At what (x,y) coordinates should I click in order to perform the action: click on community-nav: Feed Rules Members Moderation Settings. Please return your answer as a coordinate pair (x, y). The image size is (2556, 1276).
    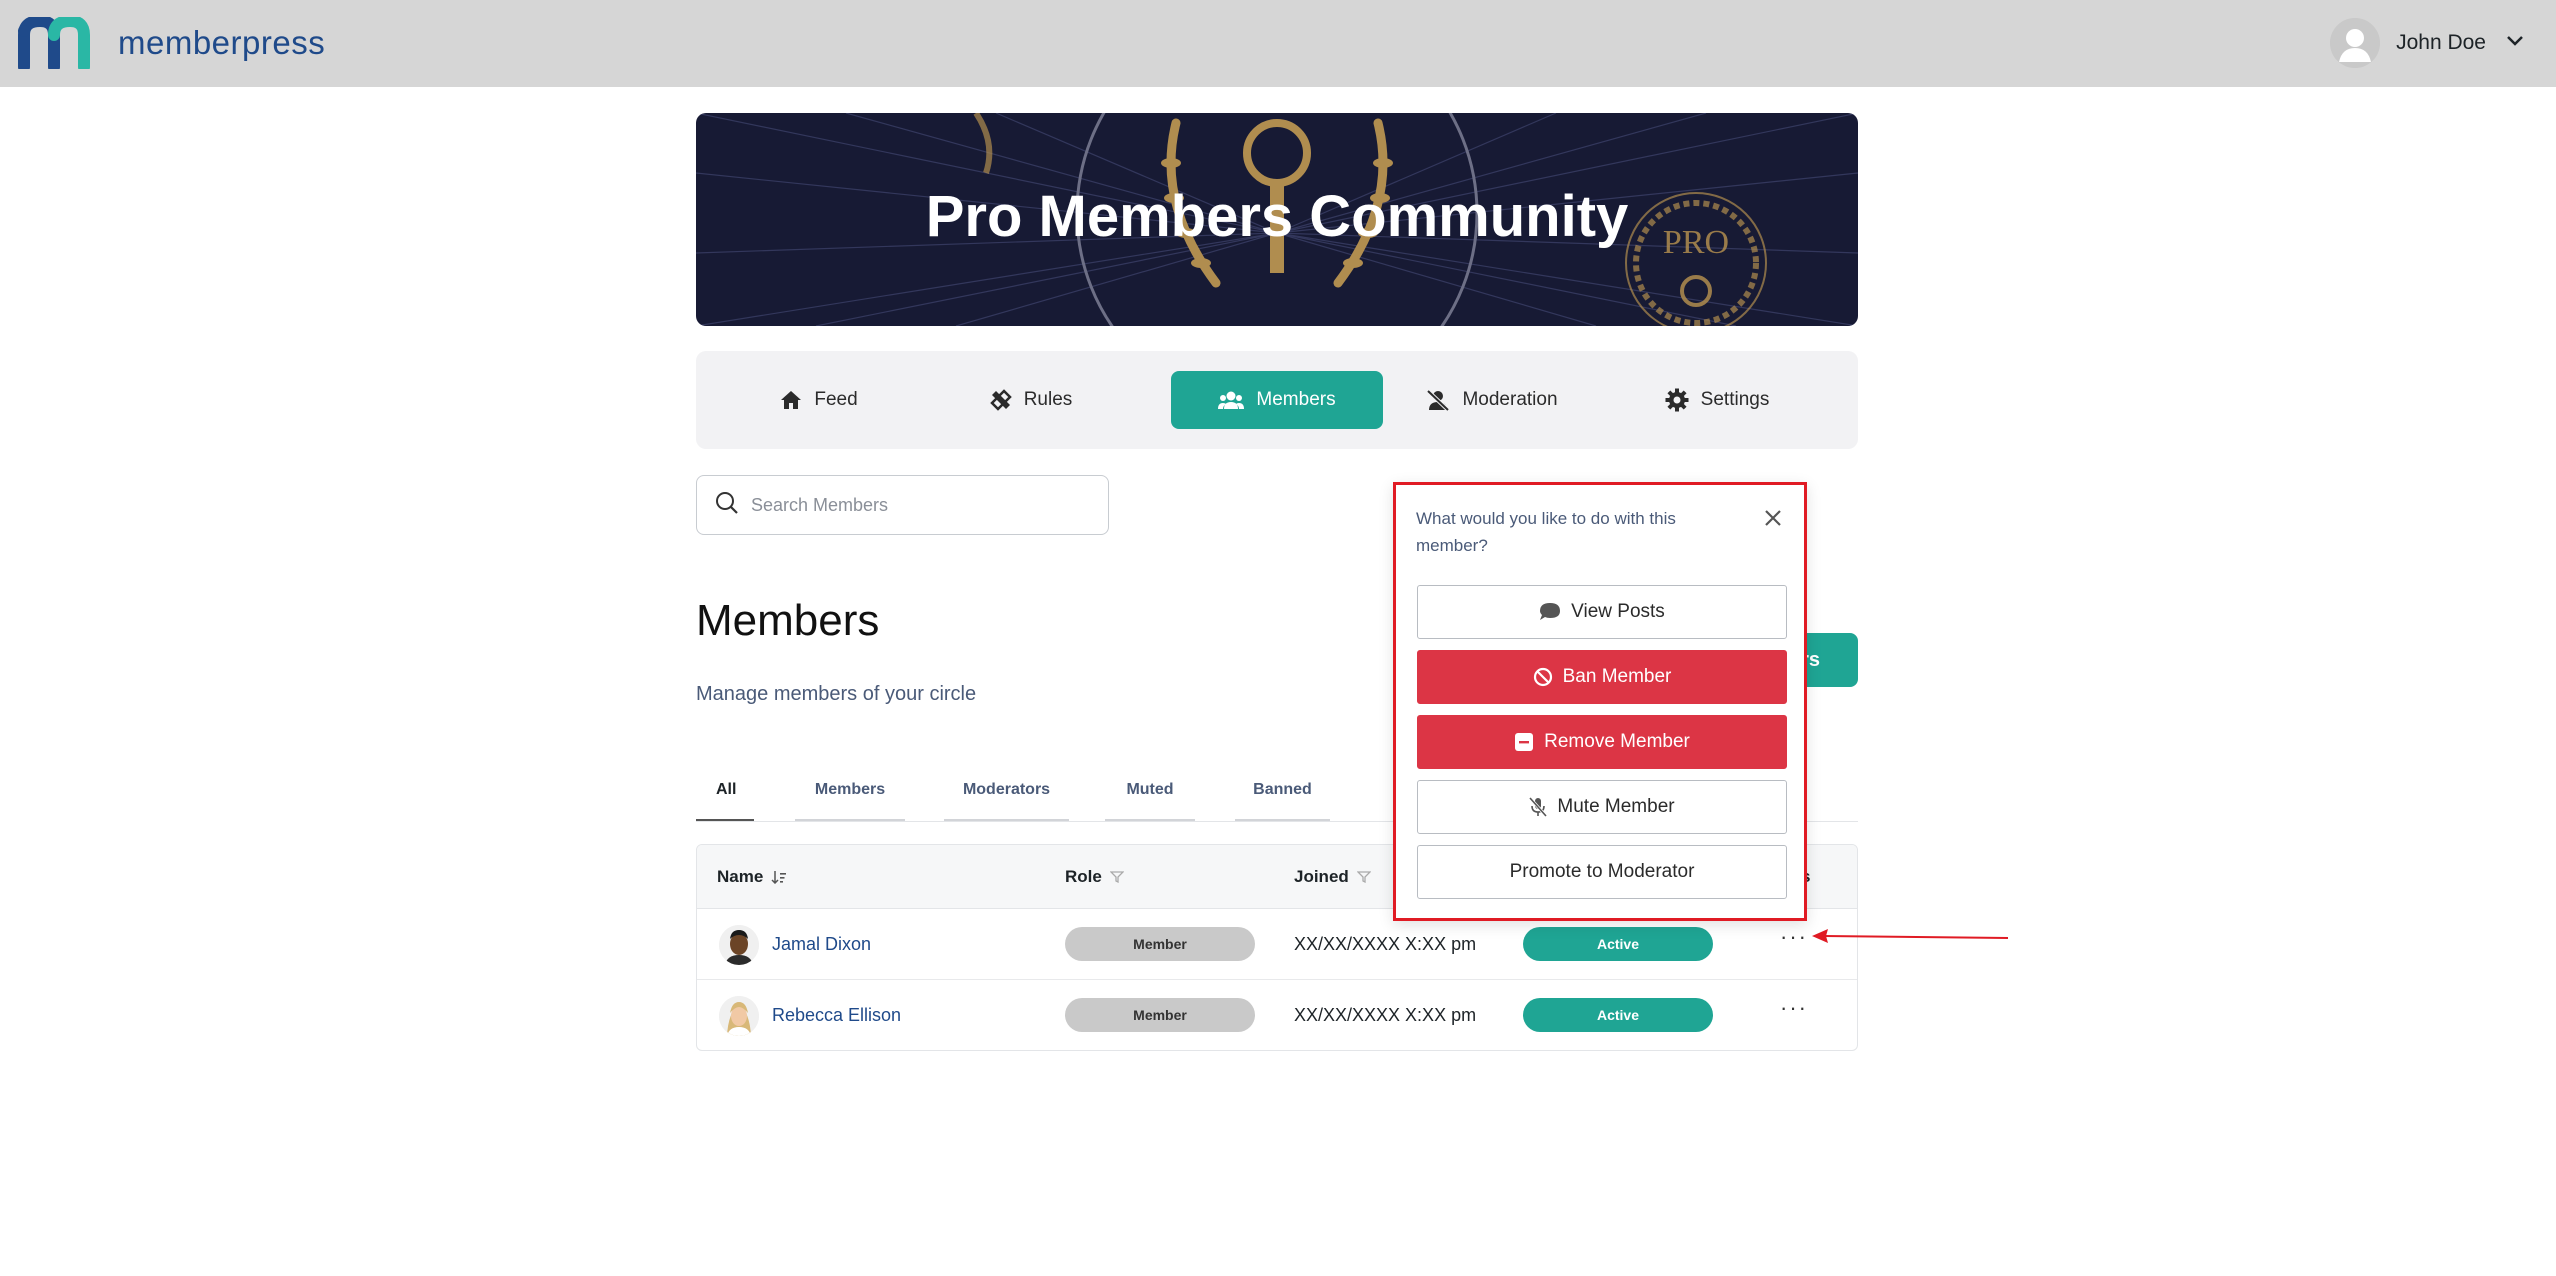
    Looking at the image, I should click on (1277, 400).